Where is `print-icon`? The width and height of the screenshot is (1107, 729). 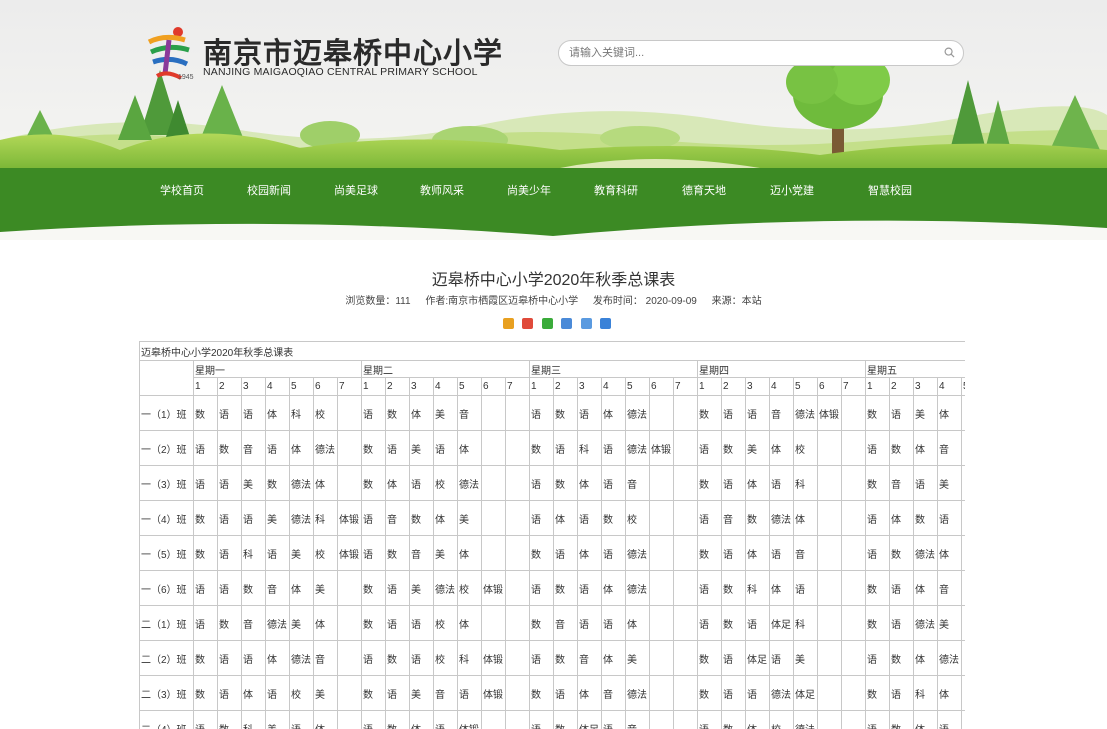 print-icon is located at coordinates (586, 323).